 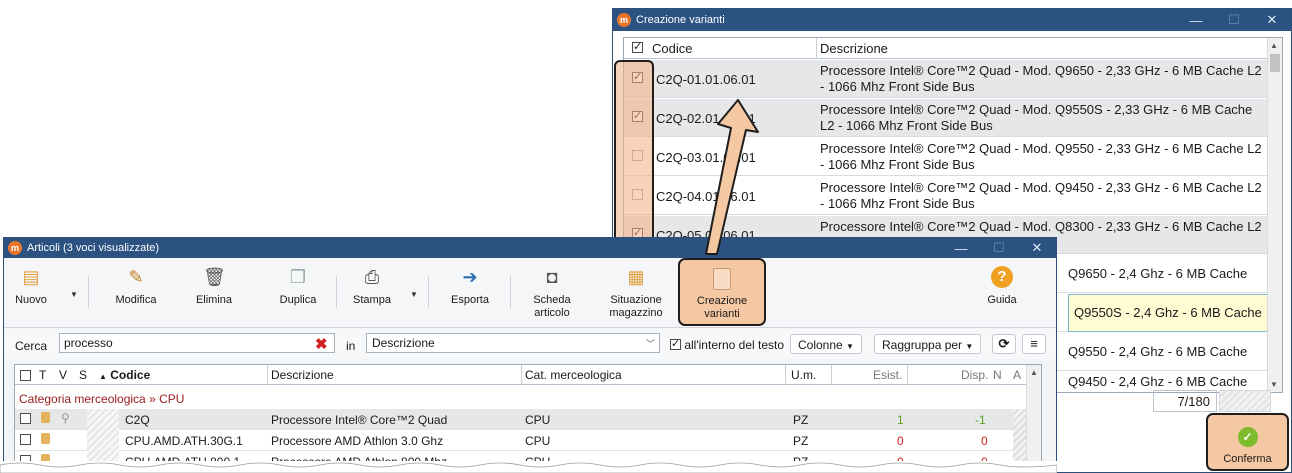 I want to click on annotation-arrow, so click(x=732, y=177).